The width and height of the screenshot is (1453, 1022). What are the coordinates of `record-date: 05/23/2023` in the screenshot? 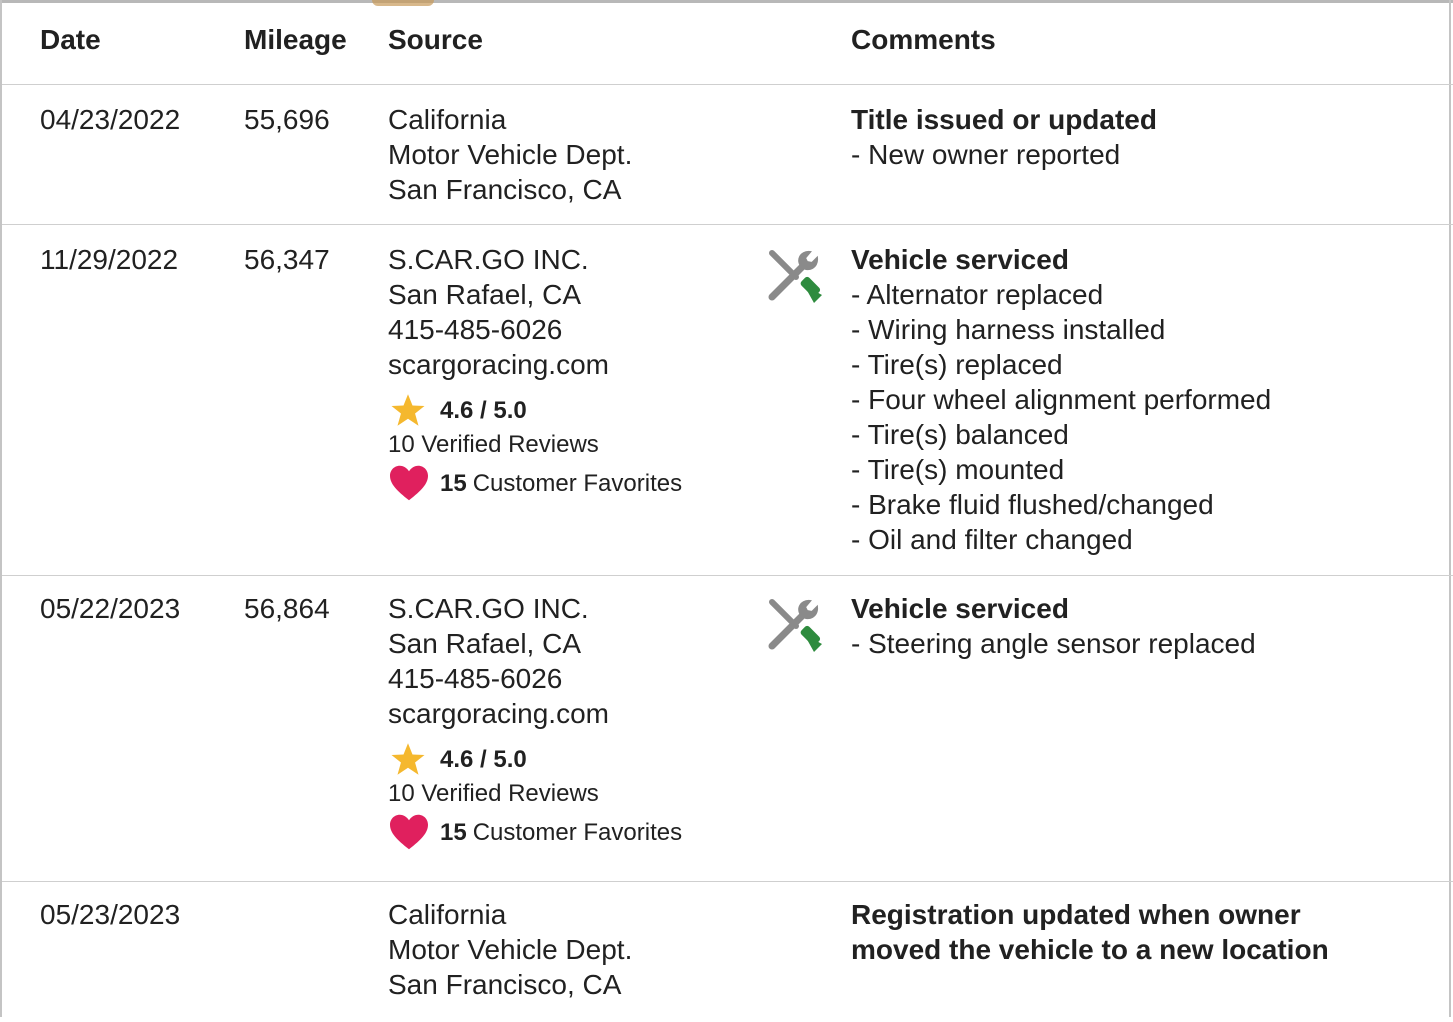 It's located at (110, 914).